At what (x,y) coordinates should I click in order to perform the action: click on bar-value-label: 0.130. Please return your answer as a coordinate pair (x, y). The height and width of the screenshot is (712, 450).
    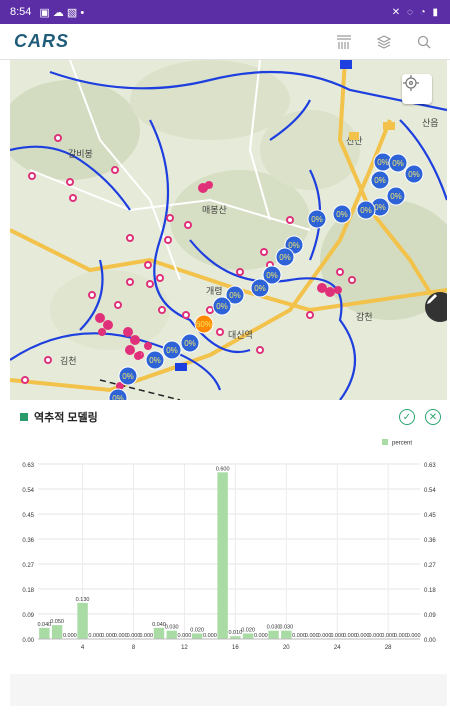
    Looking at the image, I should click on (83, 600).